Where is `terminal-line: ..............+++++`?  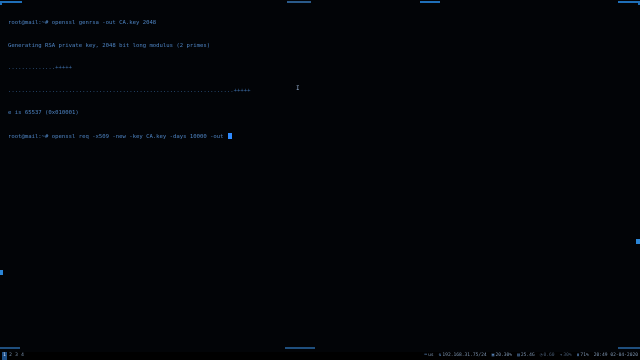 terminal-line: ..............+++++ is located at coordinates (40, 68).